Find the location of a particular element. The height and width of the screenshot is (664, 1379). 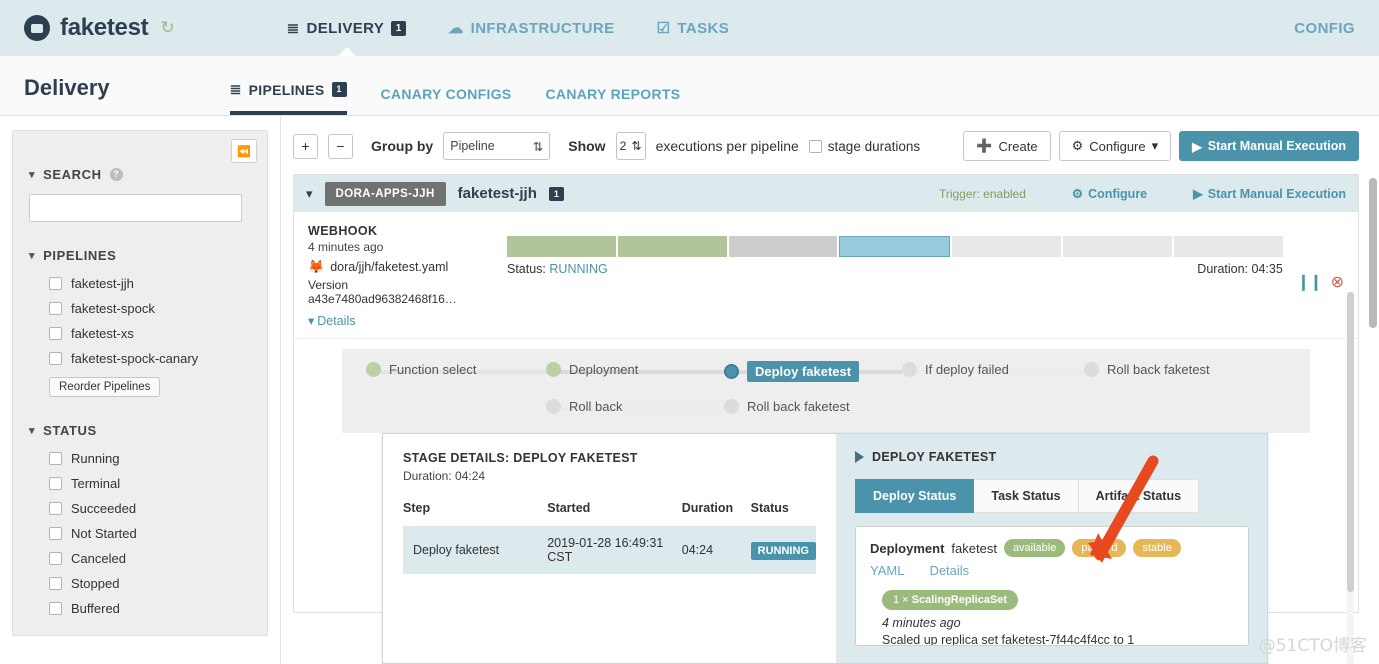

search-input is located at coordinates (135, 208).